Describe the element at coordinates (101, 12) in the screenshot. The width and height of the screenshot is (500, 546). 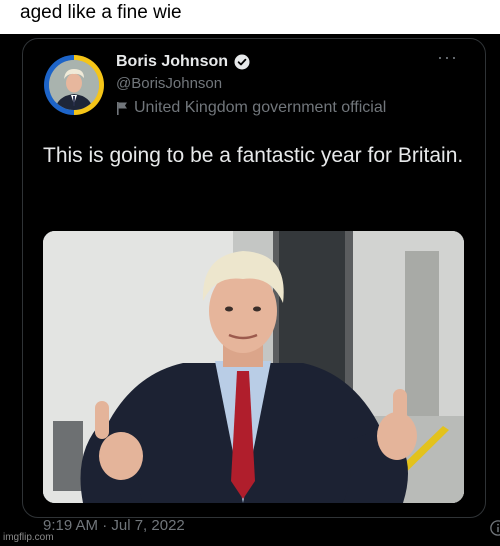
I see `meme-caption: aged like a fine wie` at that location.